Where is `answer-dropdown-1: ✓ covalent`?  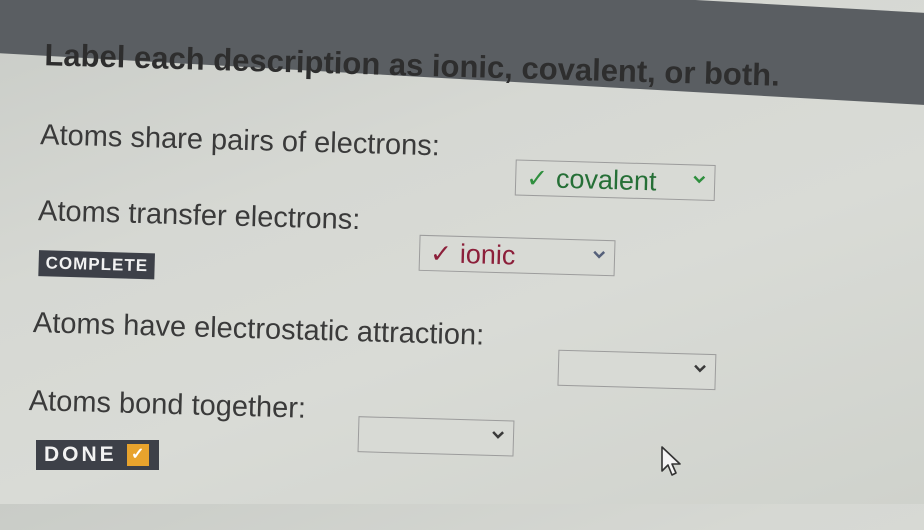
answer-dropdown-1: ✓ covalent is located at coordinates (615, 180).